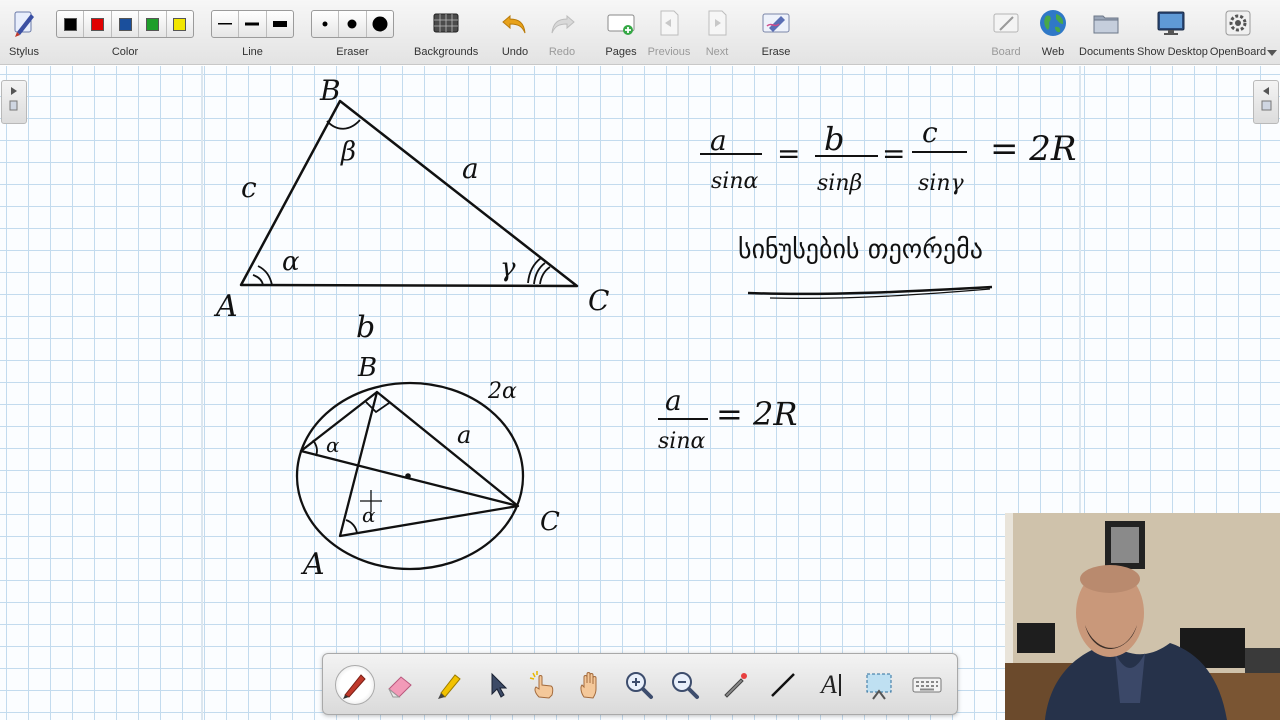 This screenshot has height=720, width=1280. What do you see at coordinates (312, 564) in the screenshot?
I see `circle-vertex-label-a: A` at bounding box center [312, 564].